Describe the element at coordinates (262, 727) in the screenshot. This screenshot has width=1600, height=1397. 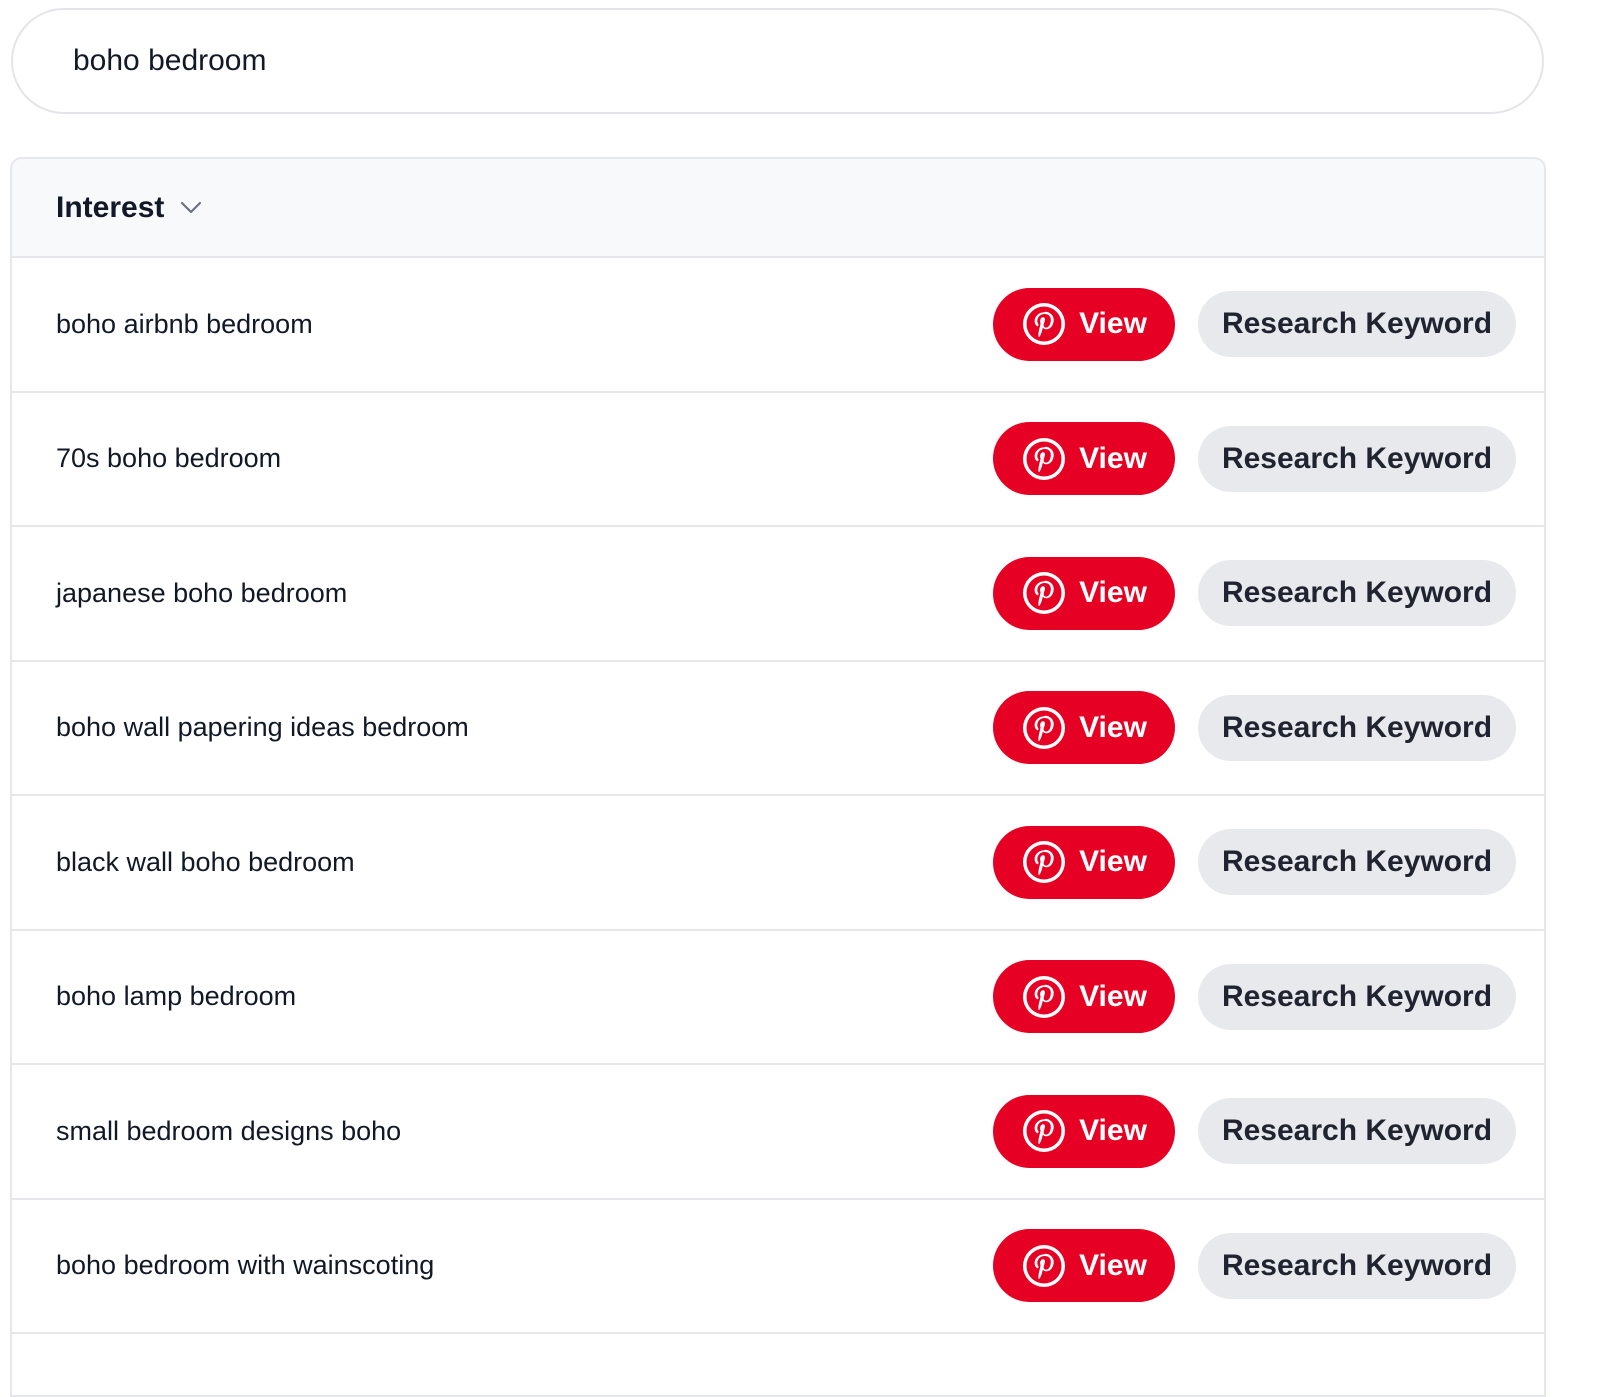
I see `keyword-label: boho wall papering ideas bedroom` at that location.